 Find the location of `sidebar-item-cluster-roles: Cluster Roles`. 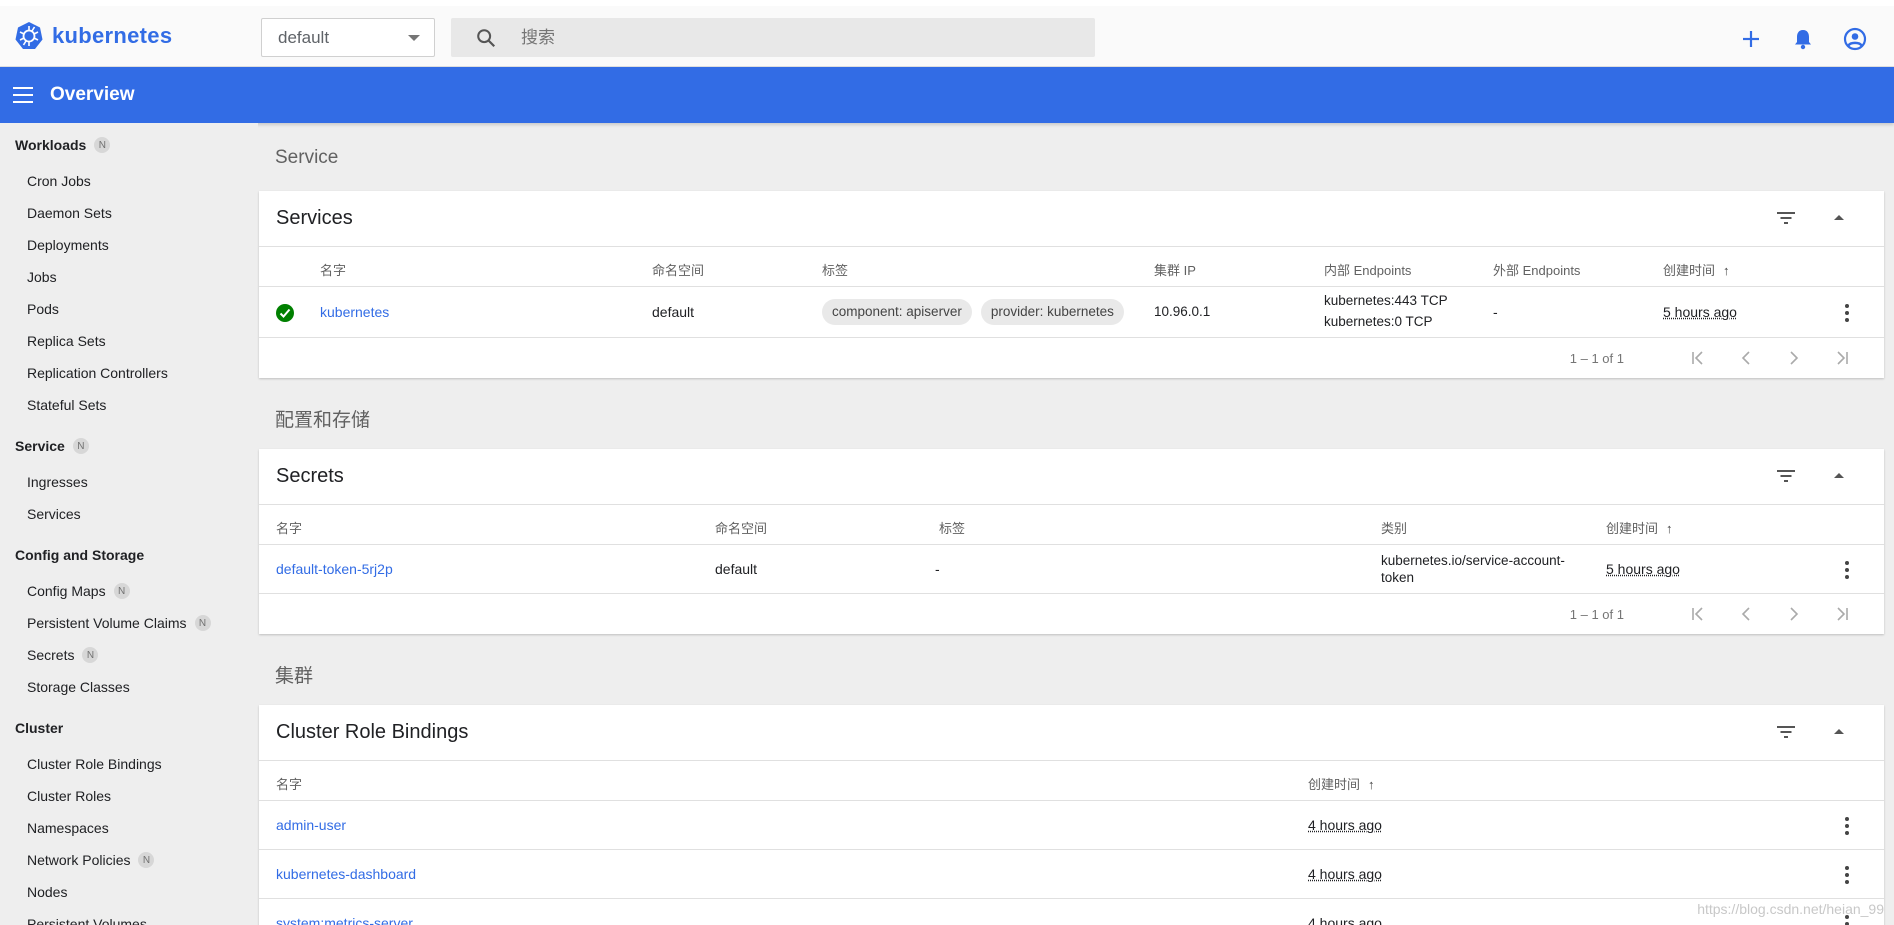

sidebar-item-cluster-roles: Cluster Roles is located at coordinates (129, 796).